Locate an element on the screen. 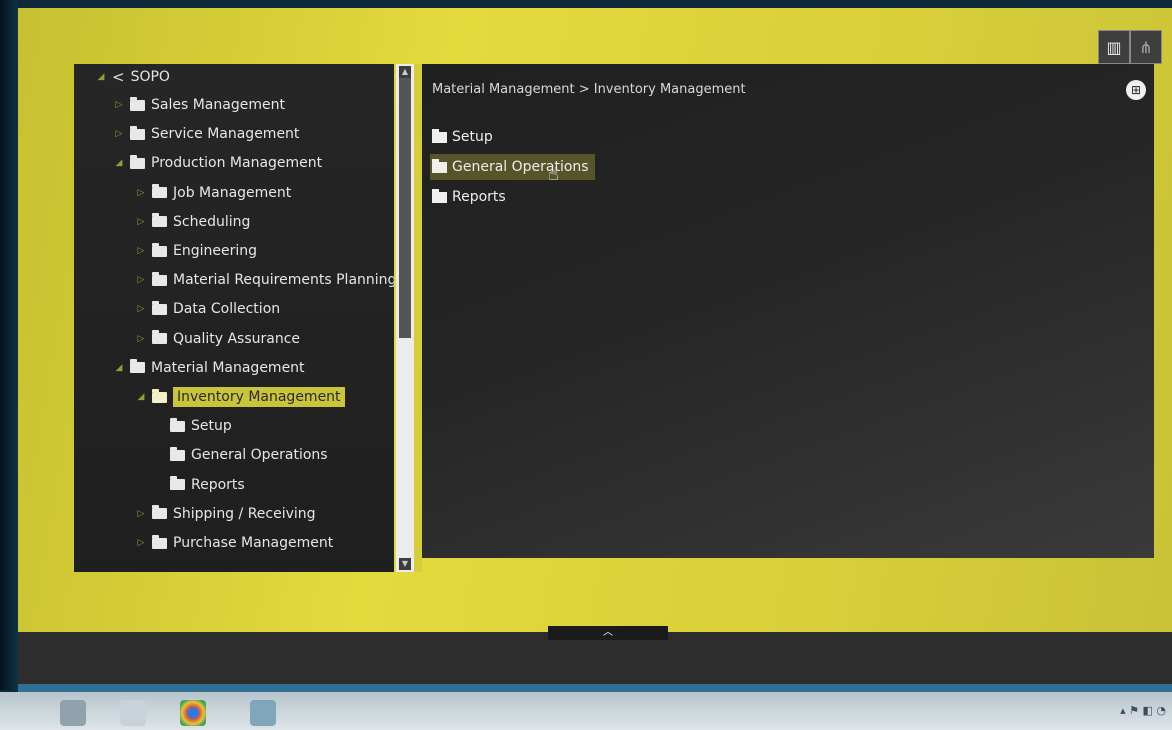 This screenshot has width=1172, height=730. tree-item: Setup is located at coordinates (193, 426).